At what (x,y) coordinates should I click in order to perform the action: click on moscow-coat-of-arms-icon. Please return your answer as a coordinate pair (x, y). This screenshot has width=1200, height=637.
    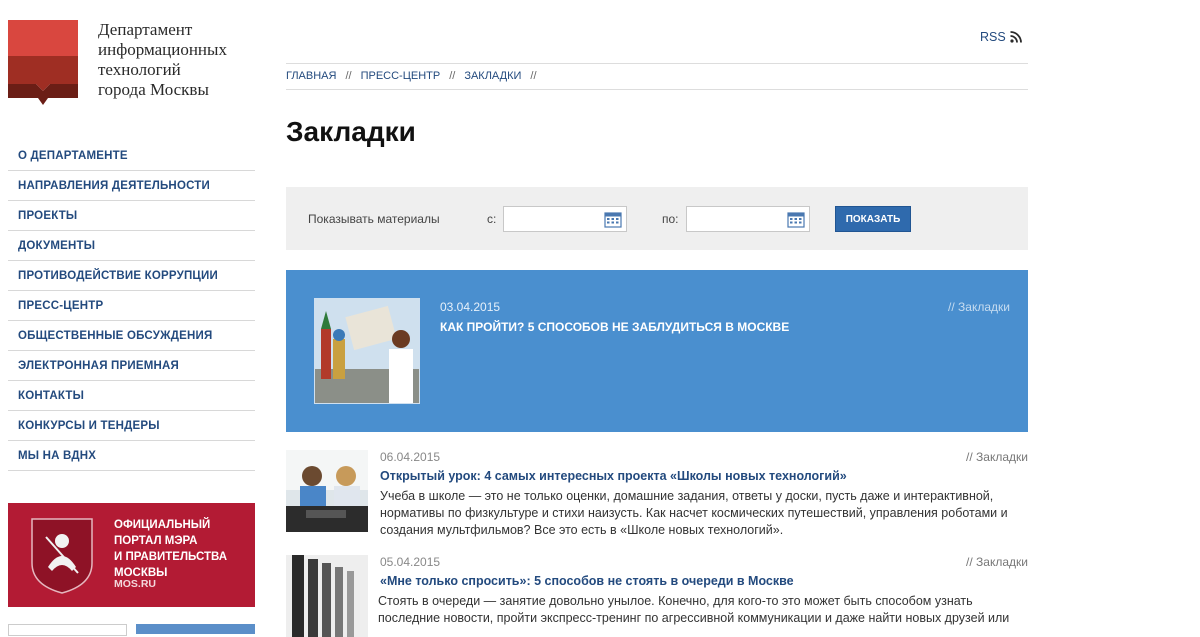
    Looking at the image, I should click on (62, 555).